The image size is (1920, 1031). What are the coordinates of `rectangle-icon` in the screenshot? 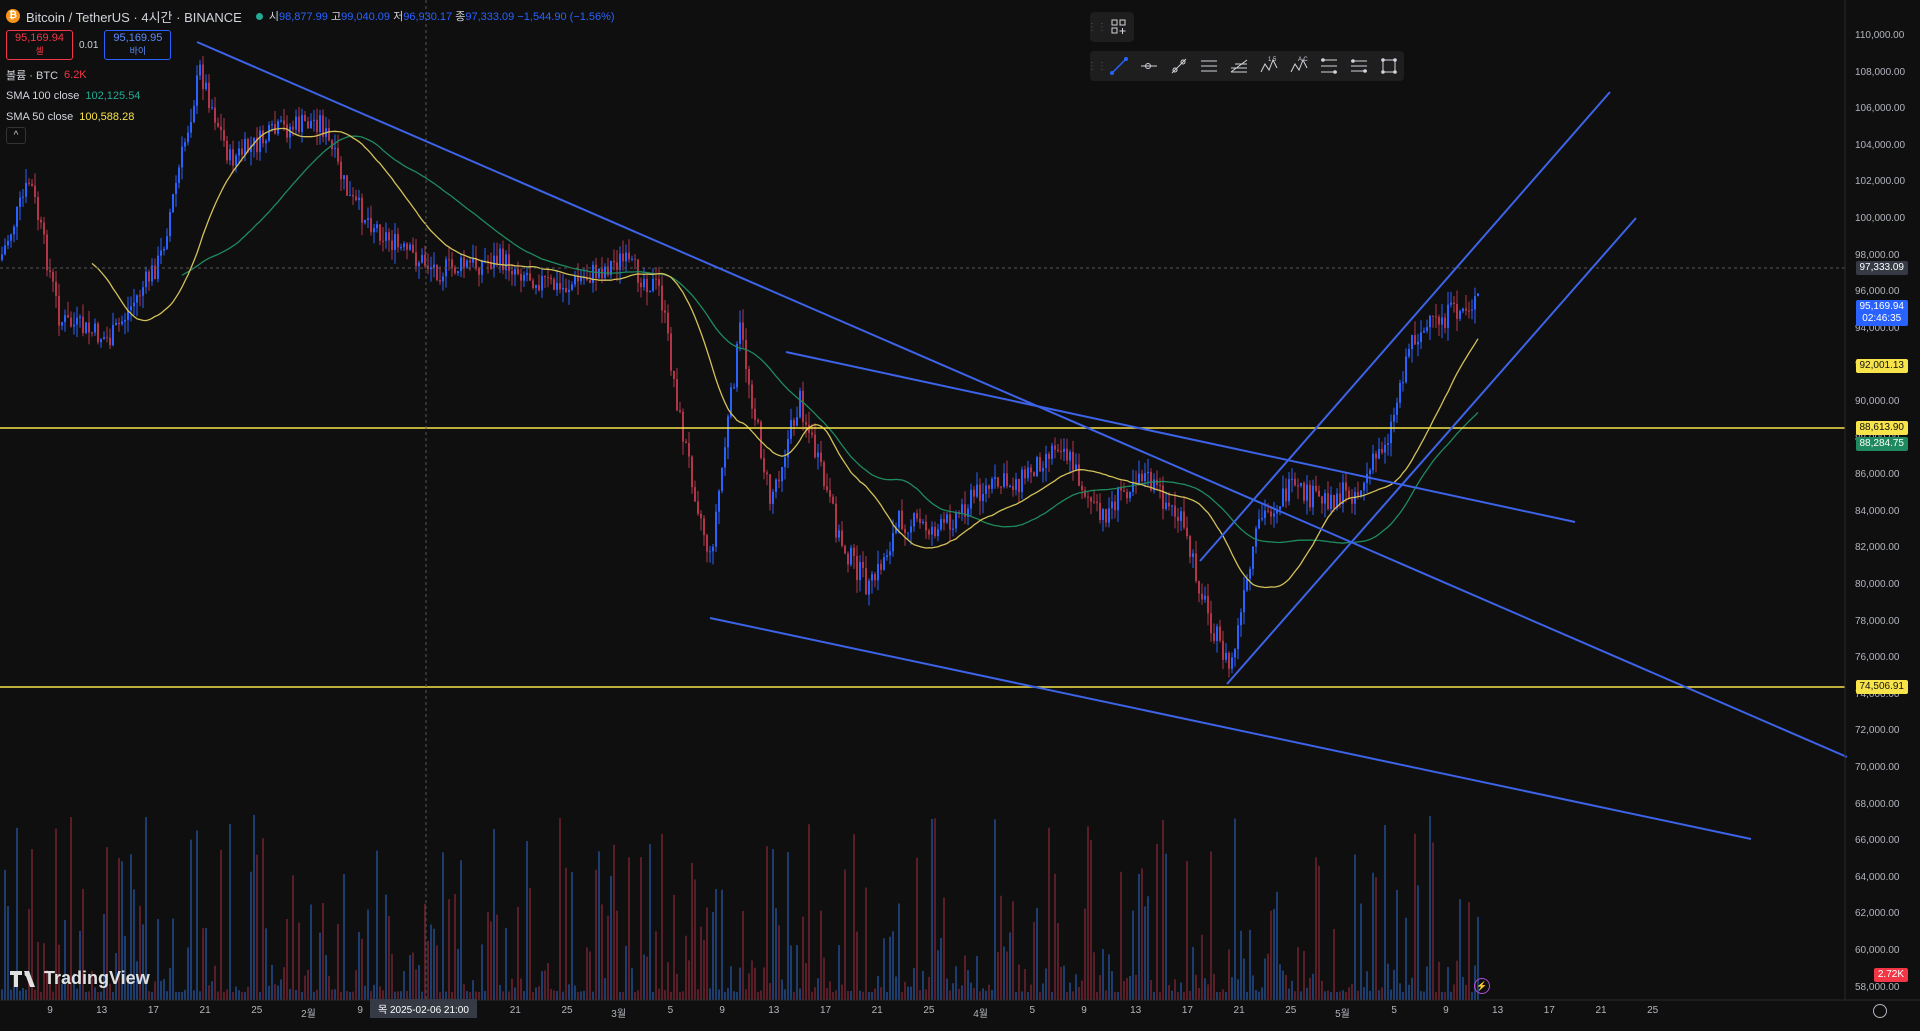 It's located at (1389, 66).